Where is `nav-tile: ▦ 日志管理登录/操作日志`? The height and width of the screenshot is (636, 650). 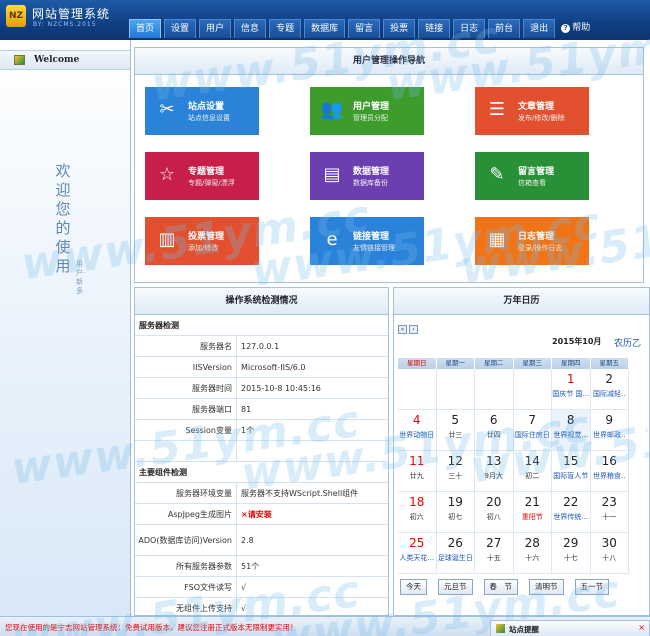
nav-tile: ▦ 日志管理登录/操作日志 is located at coordinates (532, 241).